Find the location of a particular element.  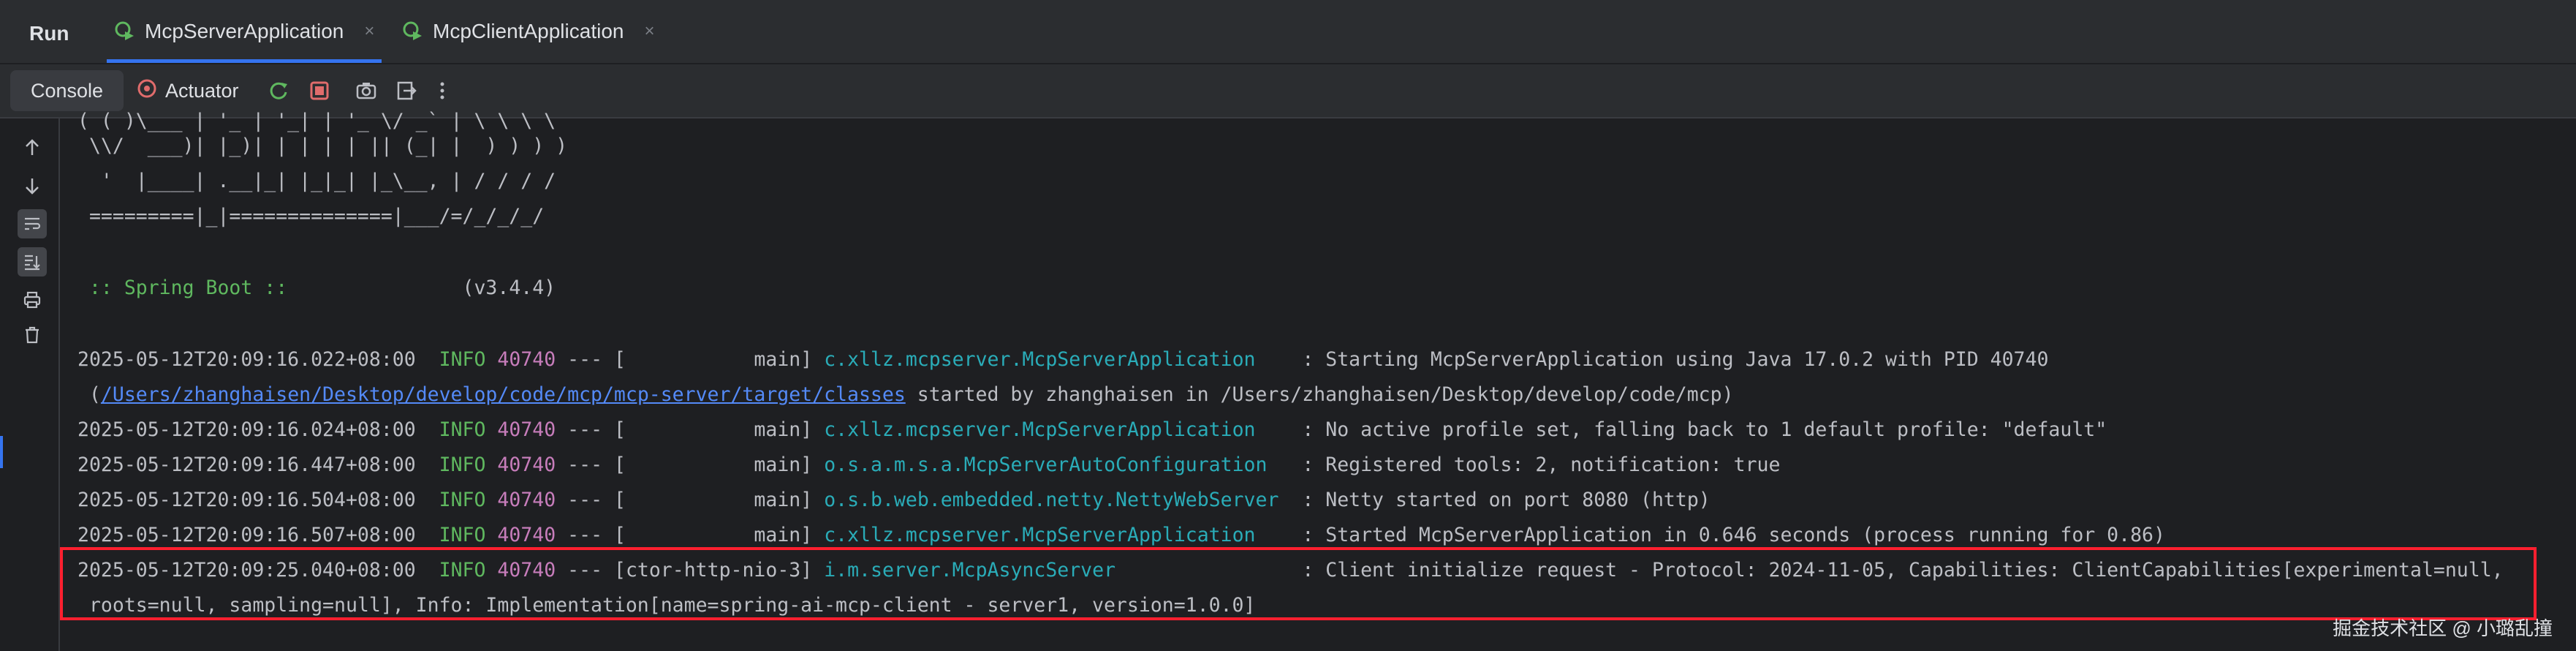

soft-wrap-icon is located at coordinates (32, 223).